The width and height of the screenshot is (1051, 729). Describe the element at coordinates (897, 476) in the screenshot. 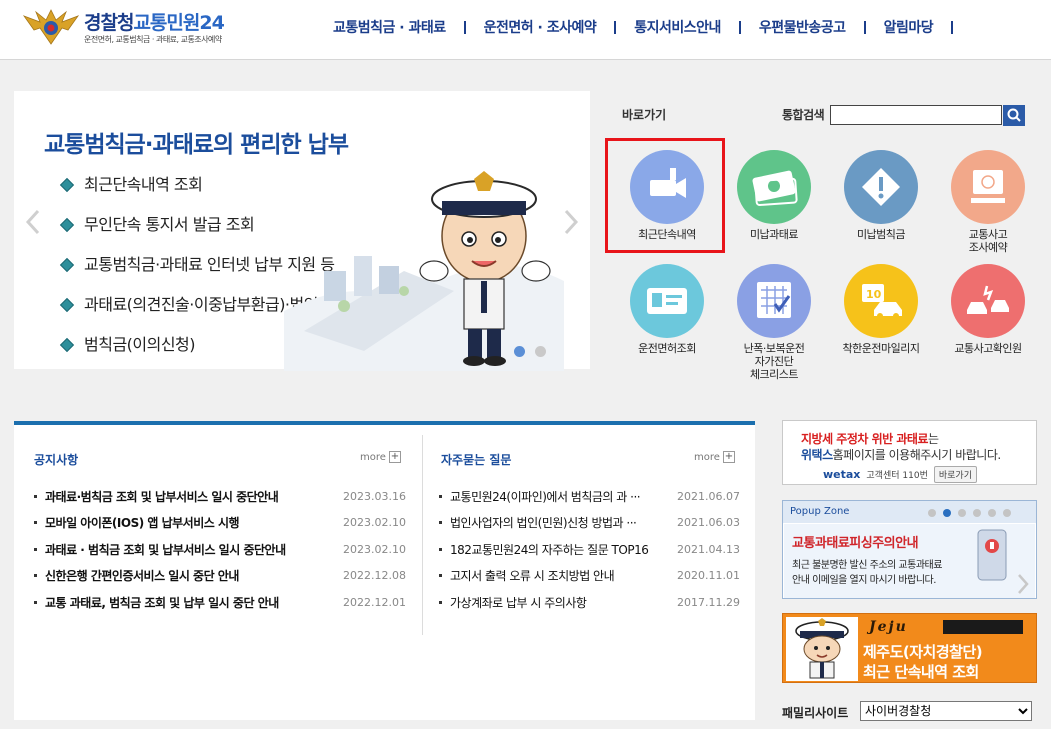

I see `wetax-center: 고객센터 110번` at that location.